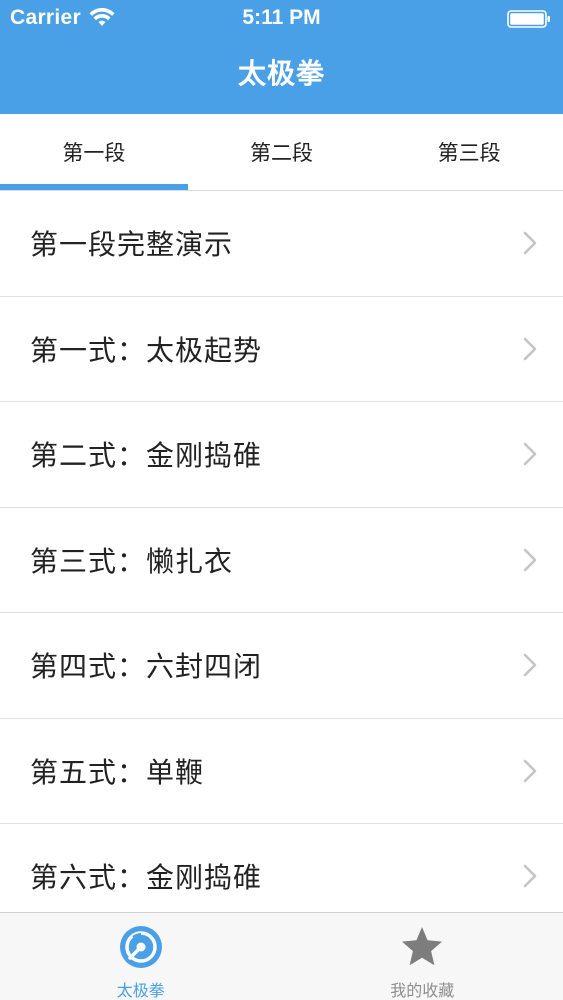  What do you see at coordinates (281, 771) in the screenshot?
I see `list-item: 第五式：单鞭` at bounding box center [281, 771].